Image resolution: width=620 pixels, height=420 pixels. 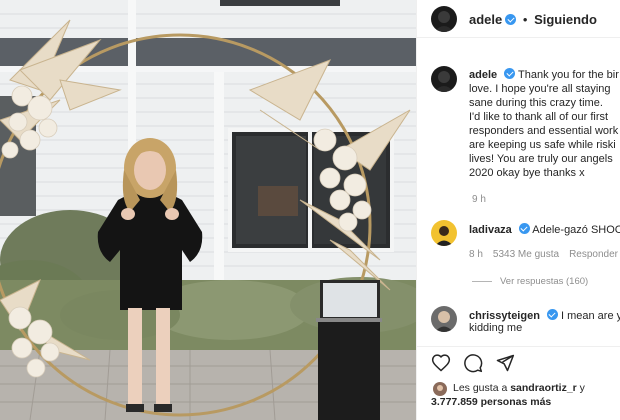 I want to click on author-username: adele, so click(x=485, y=19).